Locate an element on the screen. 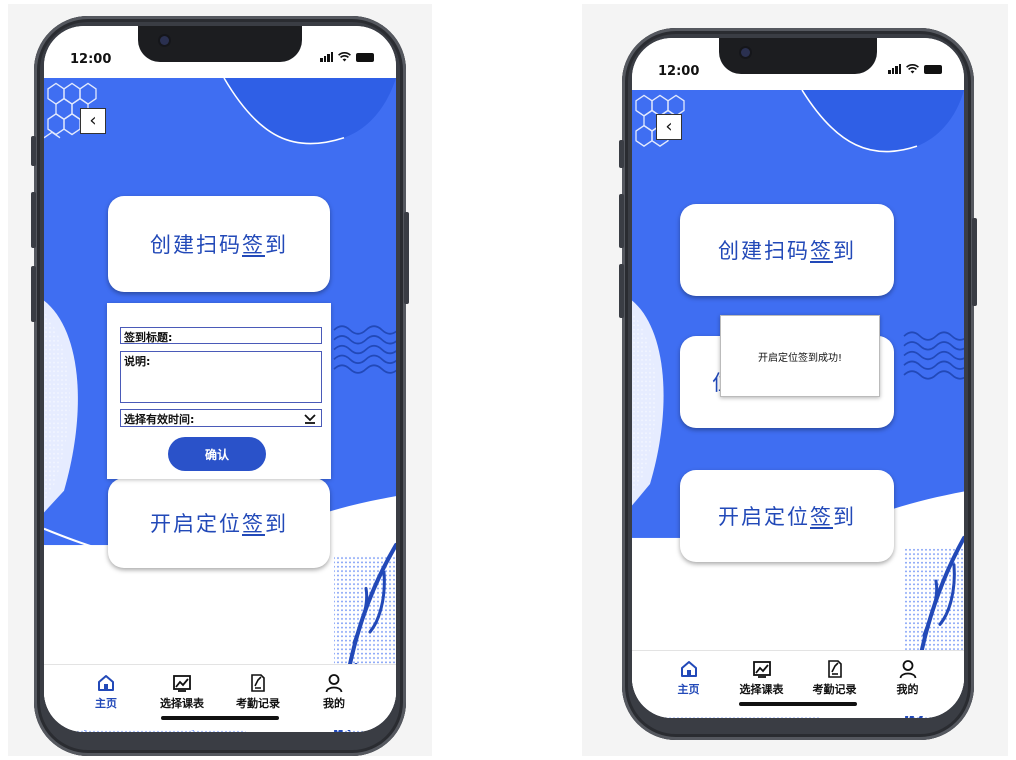 Image resolution: width=1016 pixels, height=760 pixels. chevron-down-icon is located at coordinates (310, 419).